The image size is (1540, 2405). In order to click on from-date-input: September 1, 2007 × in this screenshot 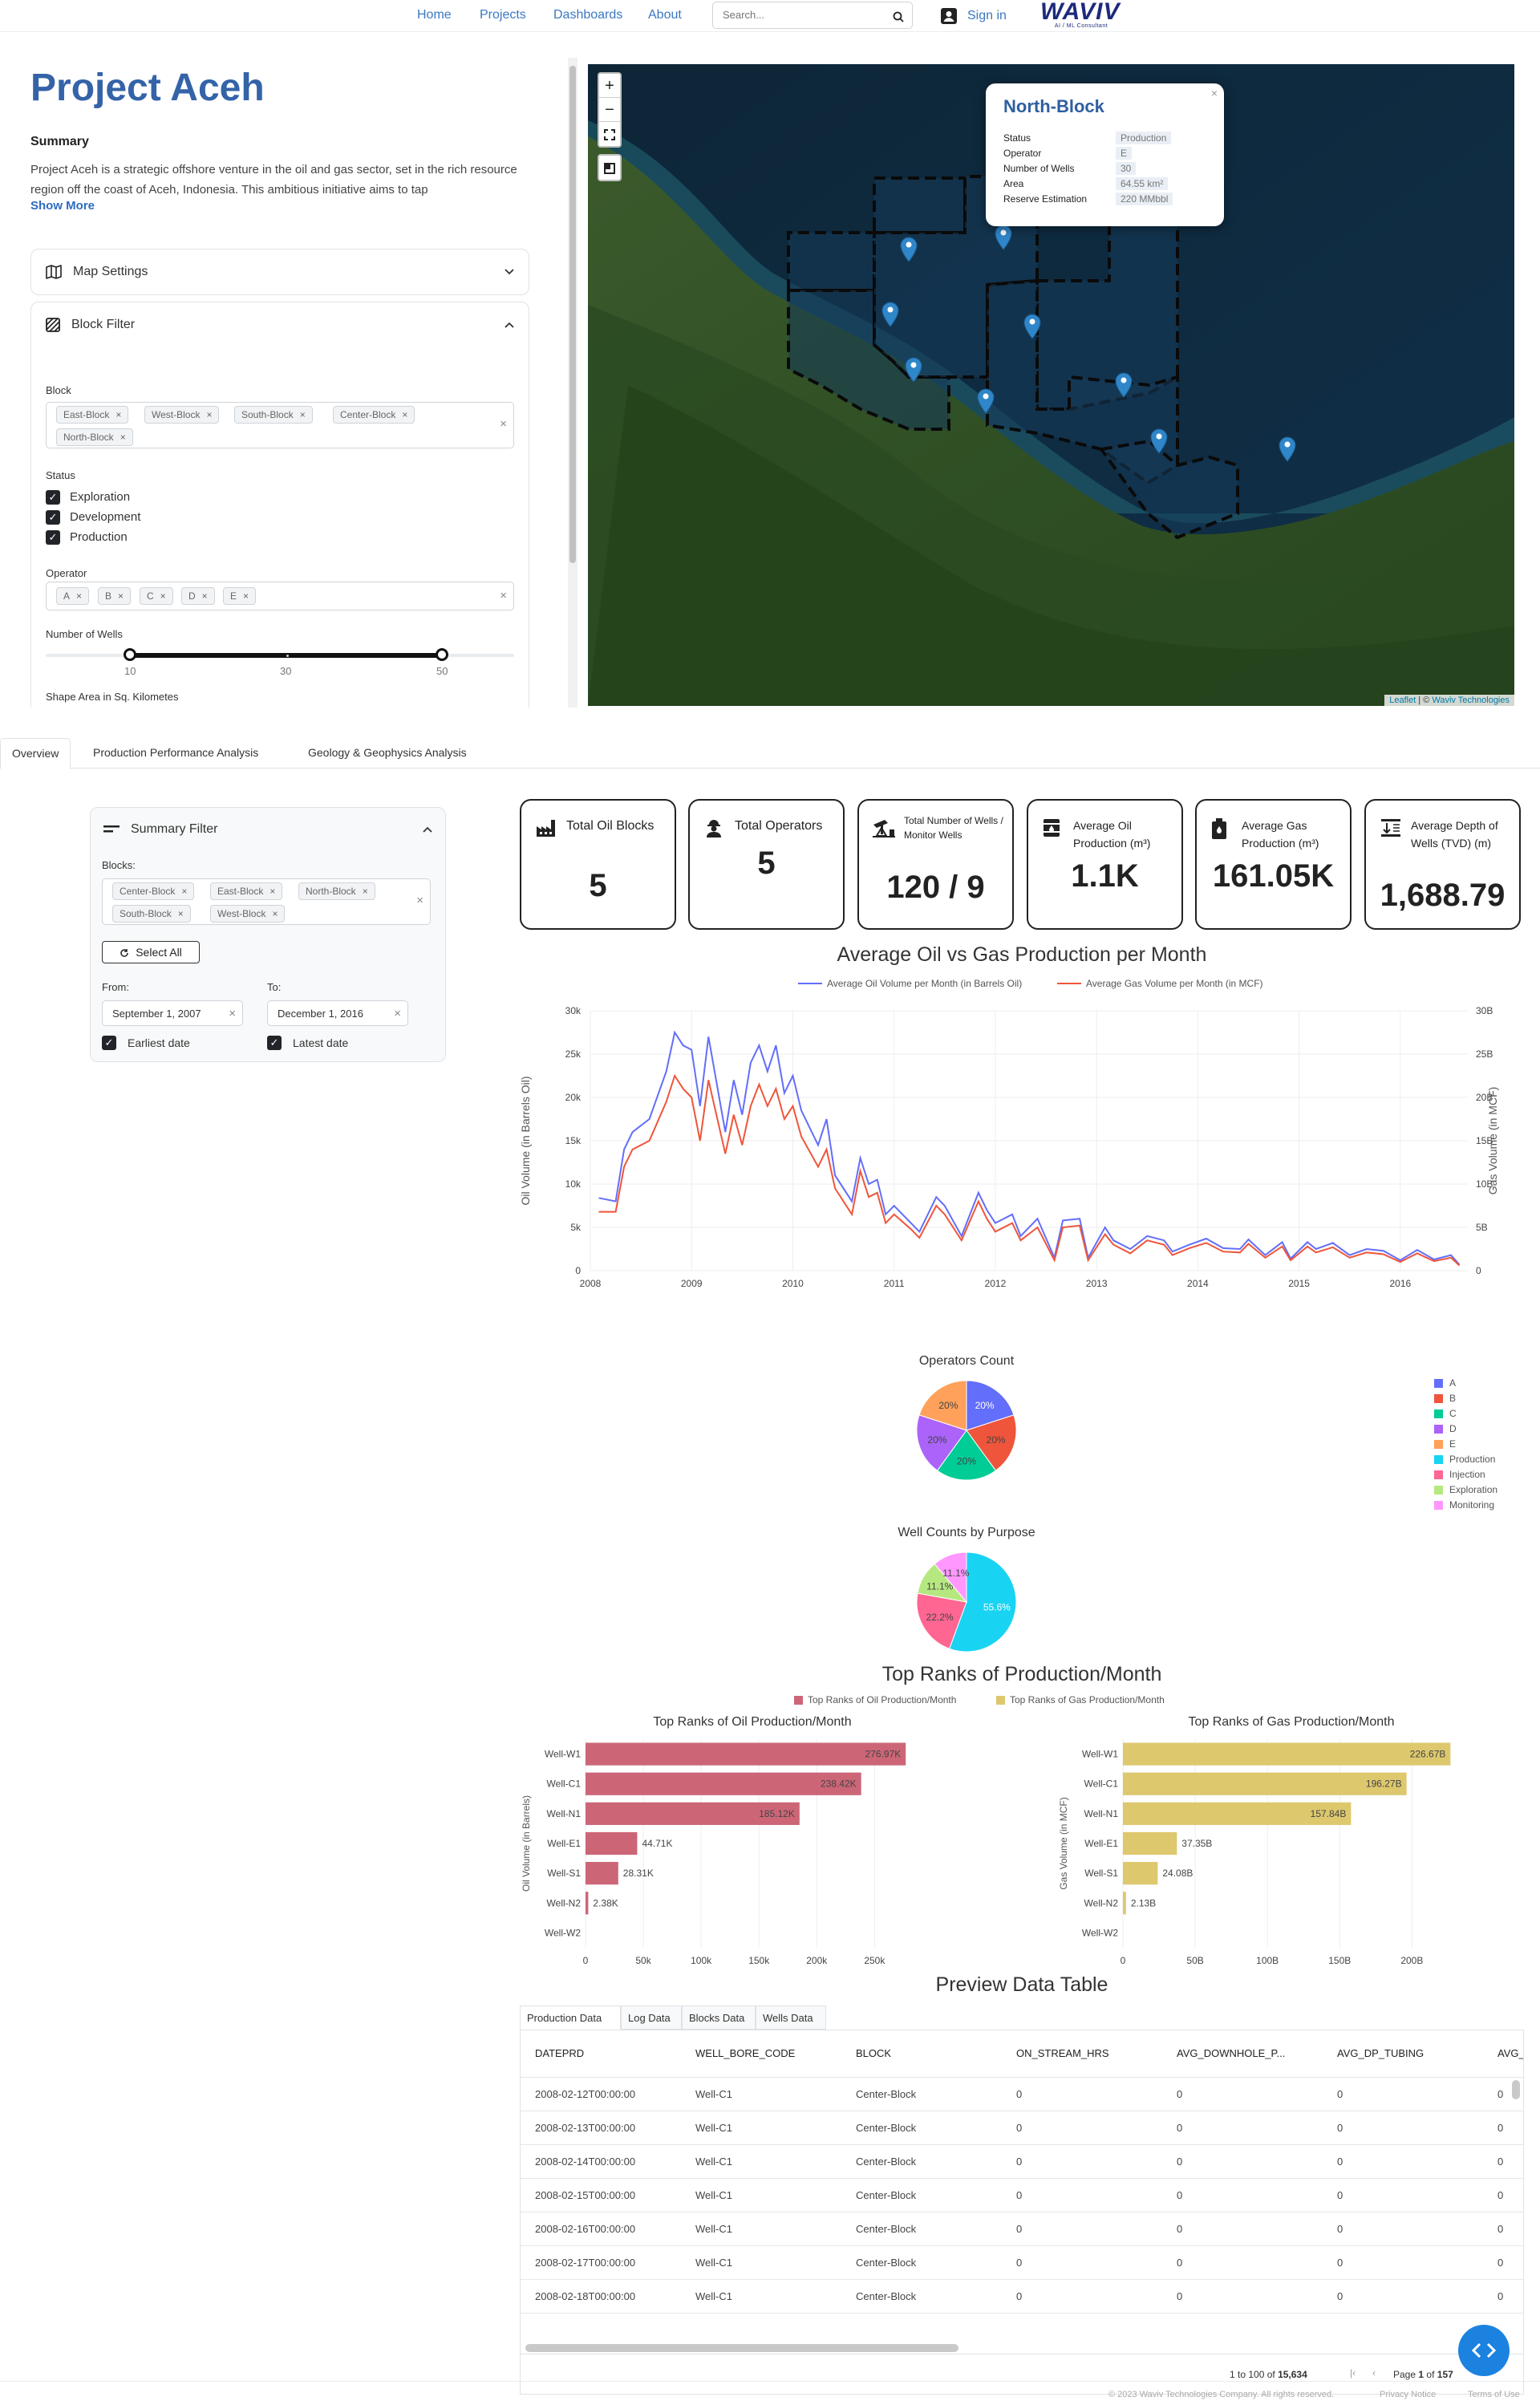, I will do `click(172, 1013)`.